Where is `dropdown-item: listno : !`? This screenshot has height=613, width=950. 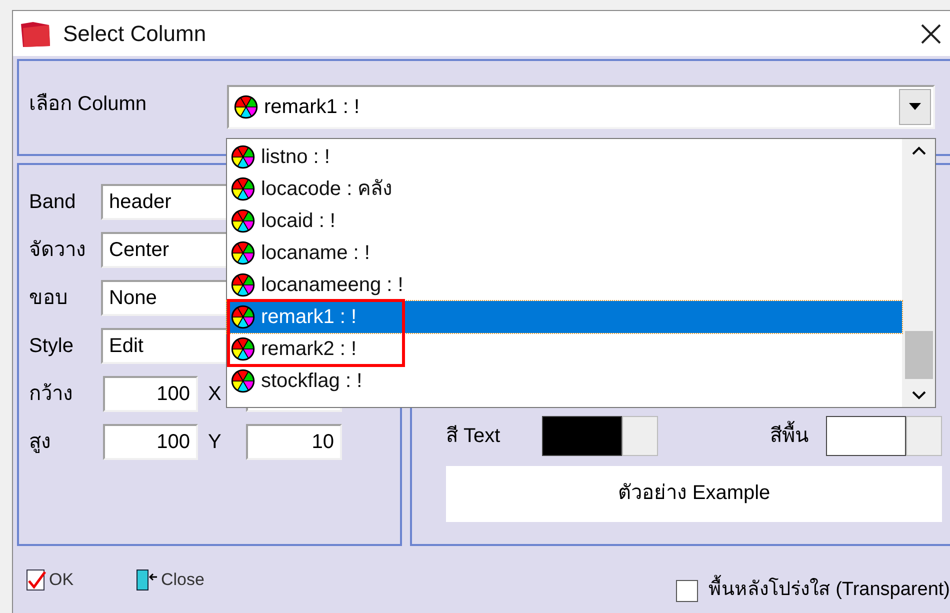
dropdown-item: listno : ! is located at coordinates (564, 157).